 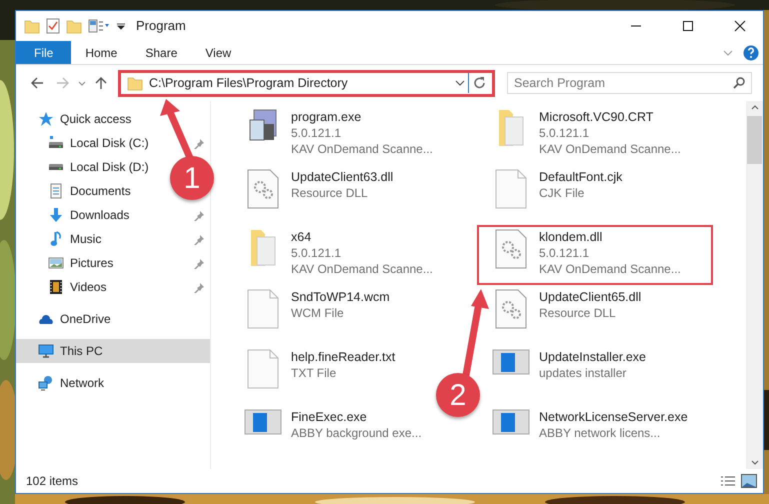 What do you see at coordinates (754, 107) in the screenshot?
I see `scroll-up-icon` at bounding box center [754, 107].